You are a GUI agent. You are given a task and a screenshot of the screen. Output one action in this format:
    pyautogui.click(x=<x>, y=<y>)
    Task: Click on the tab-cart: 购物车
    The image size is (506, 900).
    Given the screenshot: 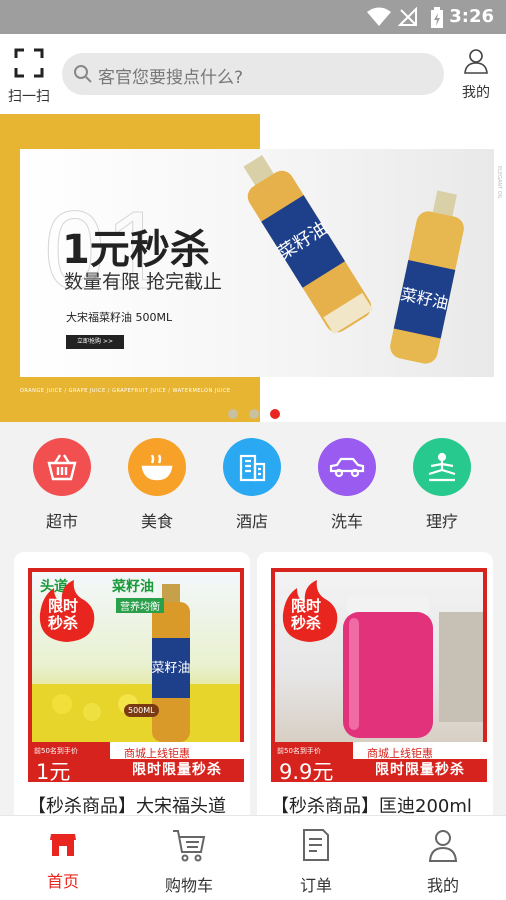 What is the action you would take?
    pyautogui.click(x=189, y=862)
    